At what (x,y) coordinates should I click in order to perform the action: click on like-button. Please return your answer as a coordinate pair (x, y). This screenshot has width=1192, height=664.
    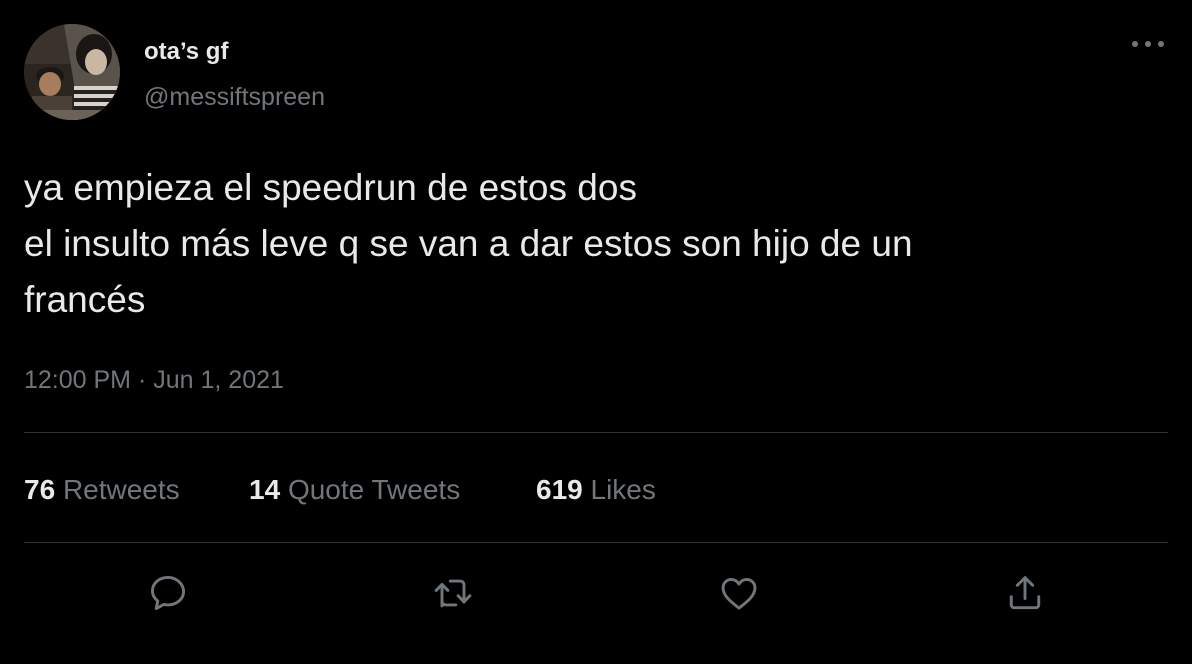
    Looking at the image, I should click on (739, 593).